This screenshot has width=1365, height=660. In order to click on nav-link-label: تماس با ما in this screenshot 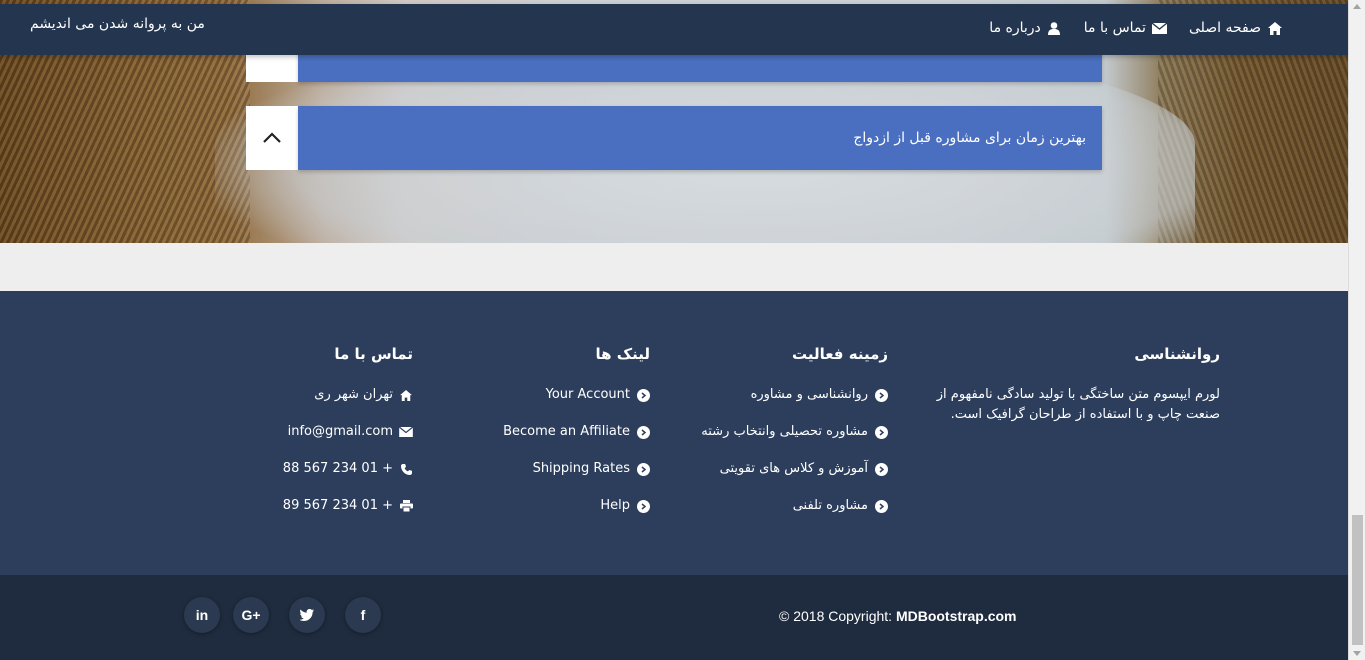, I will do `click(1114, 28)`.